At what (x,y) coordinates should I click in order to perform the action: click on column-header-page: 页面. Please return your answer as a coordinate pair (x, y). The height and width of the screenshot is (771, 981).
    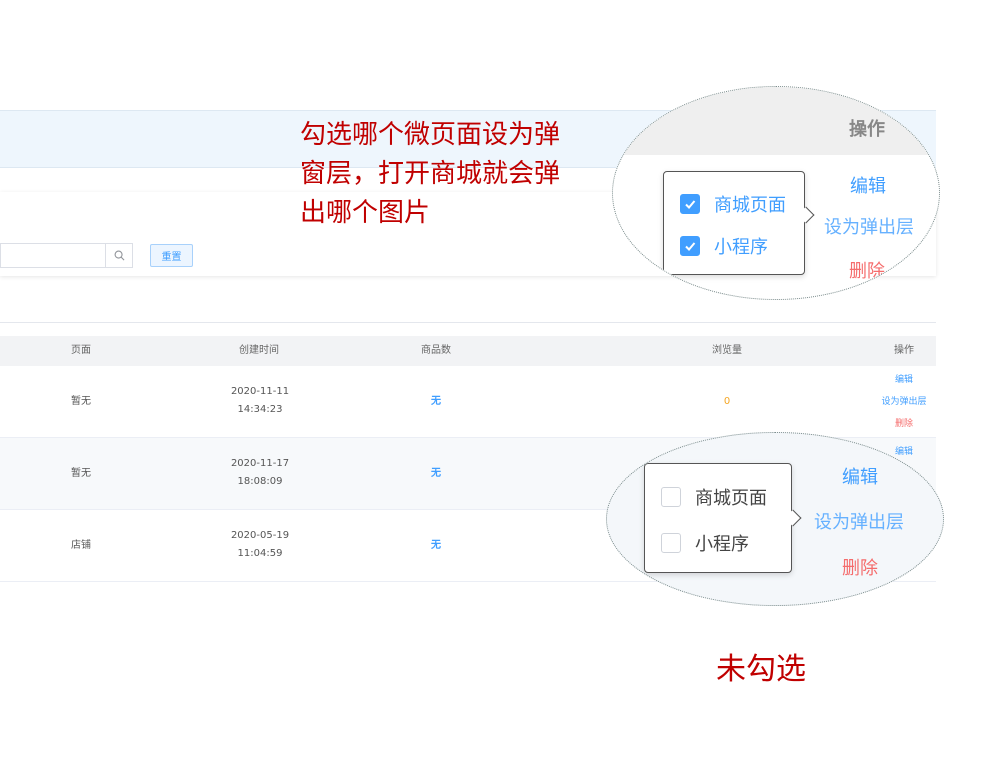
    Looking at the image, I should click on (81, 350).